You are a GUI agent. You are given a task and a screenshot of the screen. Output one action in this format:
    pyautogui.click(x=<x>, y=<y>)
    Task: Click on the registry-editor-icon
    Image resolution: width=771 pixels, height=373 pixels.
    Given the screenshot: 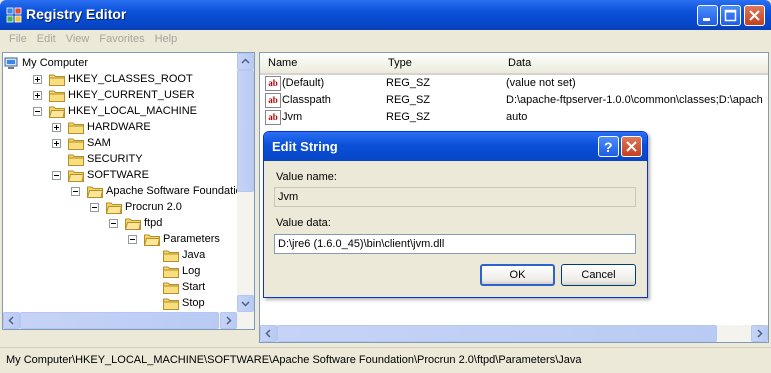 What is the action you would take?
    pyautogui.click(x=14, y=15)
    